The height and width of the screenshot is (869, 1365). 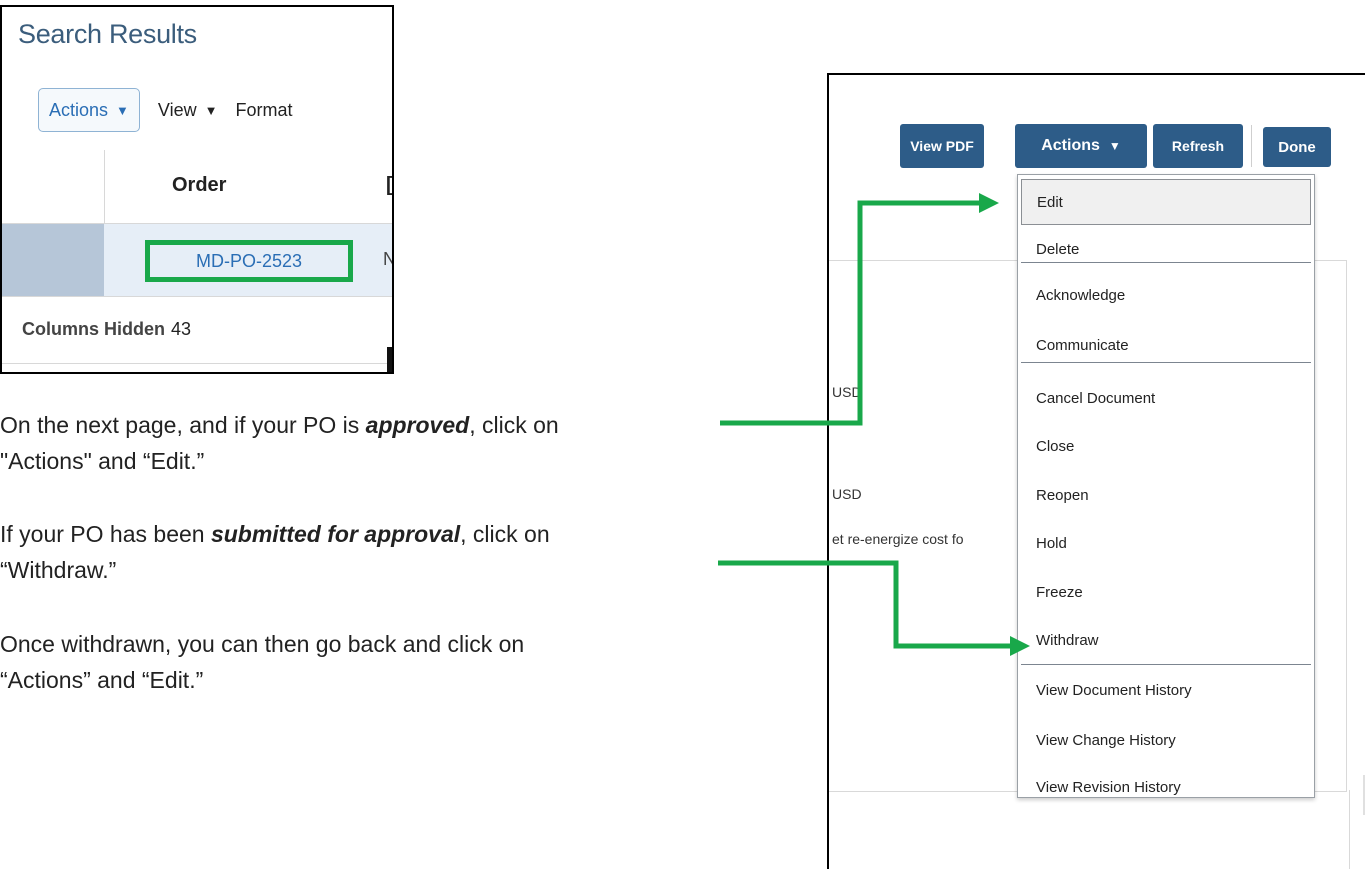 I want to click on order-column-header: Order, so click(x=199, y=185).